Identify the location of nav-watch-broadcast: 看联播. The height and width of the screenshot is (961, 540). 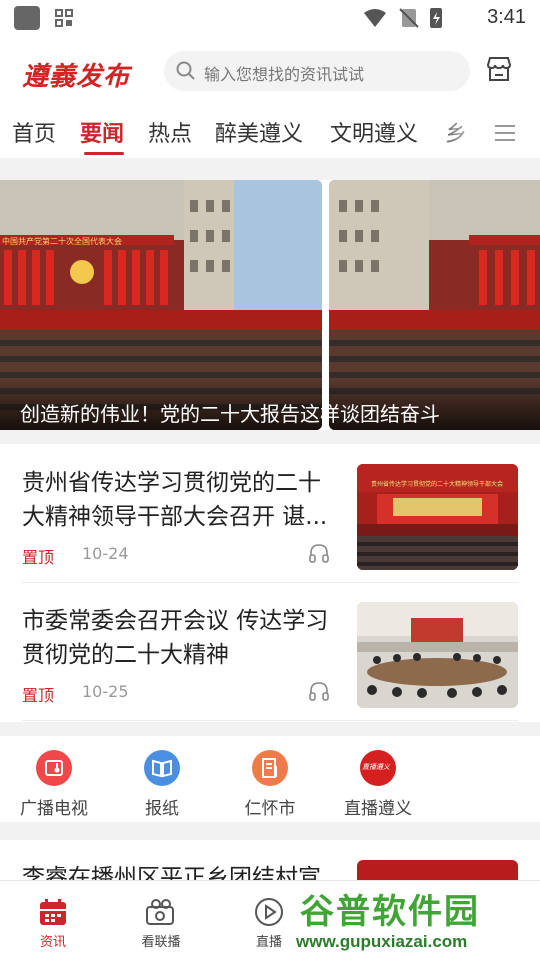
(161, 915).